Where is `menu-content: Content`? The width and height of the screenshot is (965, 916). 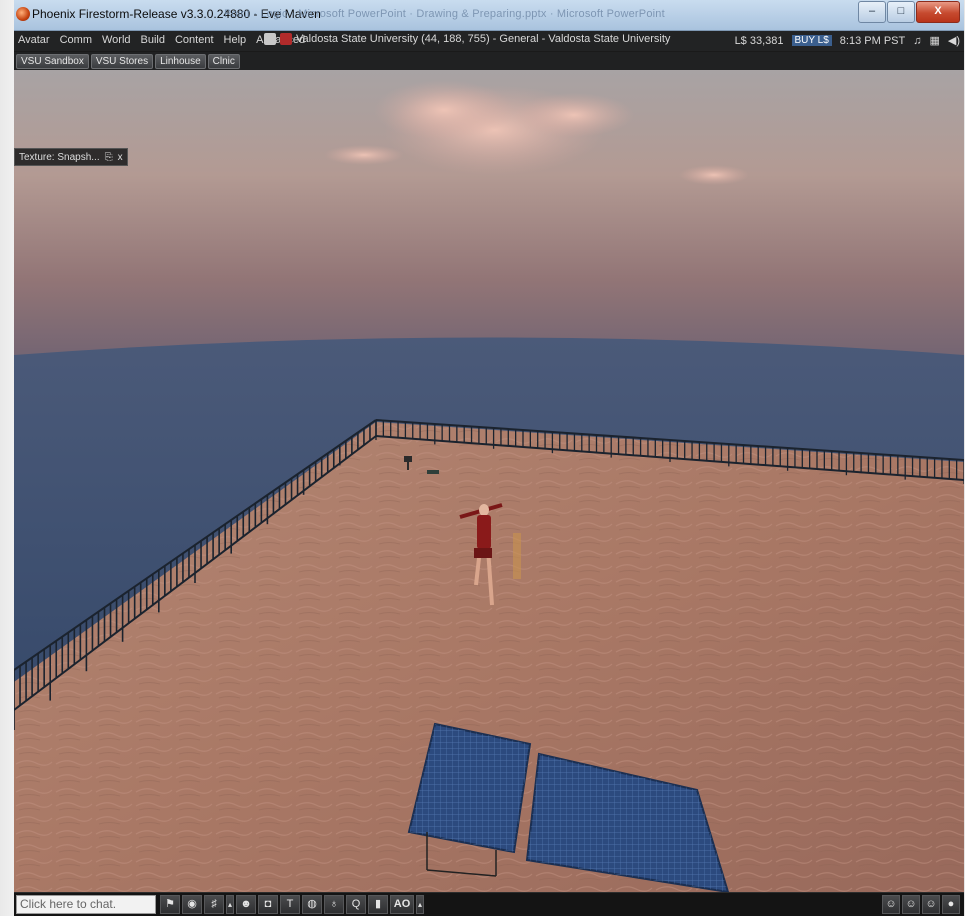 menu-content: Content is located at coordinates (194, 40).